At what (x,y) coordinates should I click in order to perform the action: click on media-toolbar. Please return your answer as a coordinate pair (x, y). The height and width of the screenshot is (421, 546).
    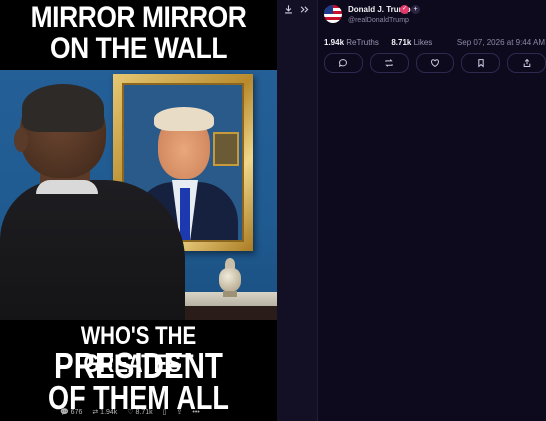
    Looking at the image, I should click on (297, 210).